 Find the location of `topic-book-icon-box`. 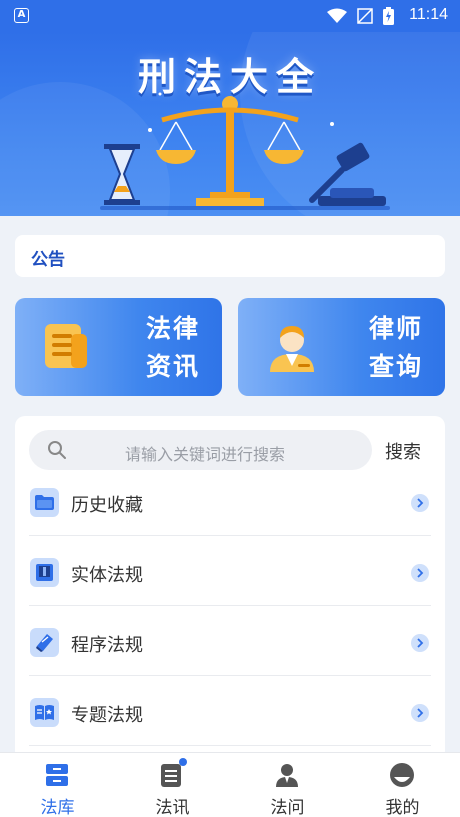

topic-book-icon-box is located at coordinates (44, 712).